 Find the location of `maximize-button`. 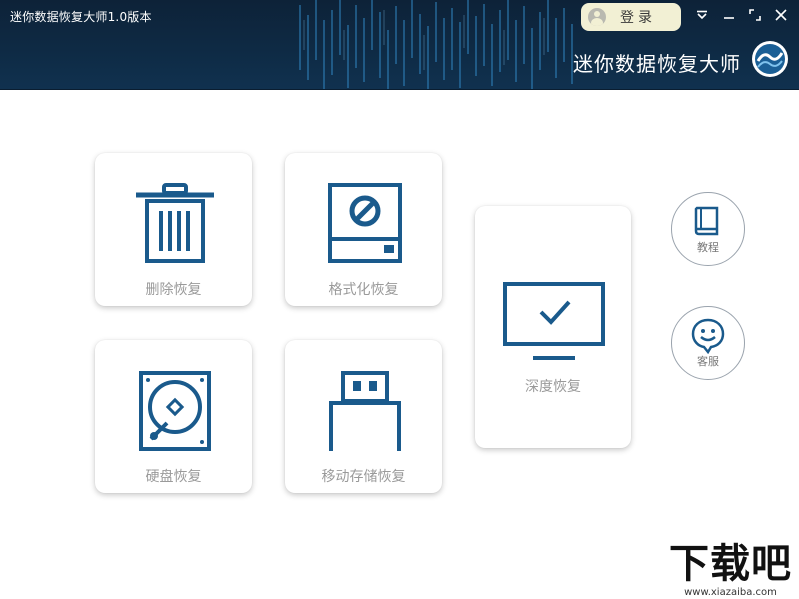

maximize-button is located at coordinates (755, 15).